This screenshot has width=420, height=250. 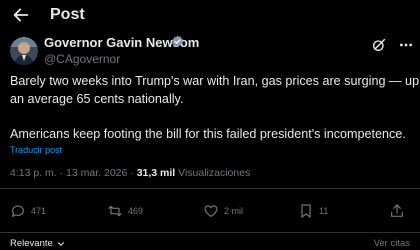 What do you see at coordinates (223, 211) in the screenshot?
I see `like-button: 2 mil` at bounding box center [223, 211].